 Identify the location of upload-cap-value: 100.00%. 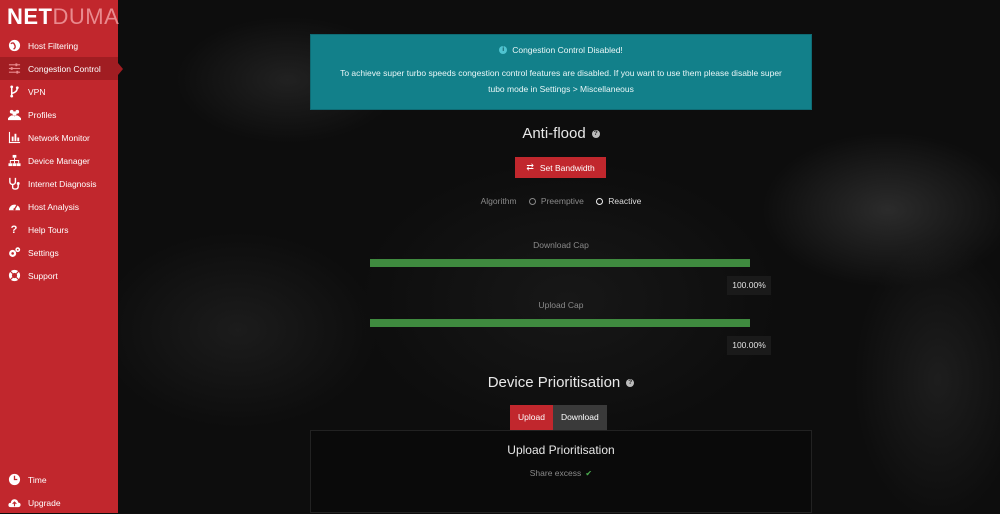
(749, 345).